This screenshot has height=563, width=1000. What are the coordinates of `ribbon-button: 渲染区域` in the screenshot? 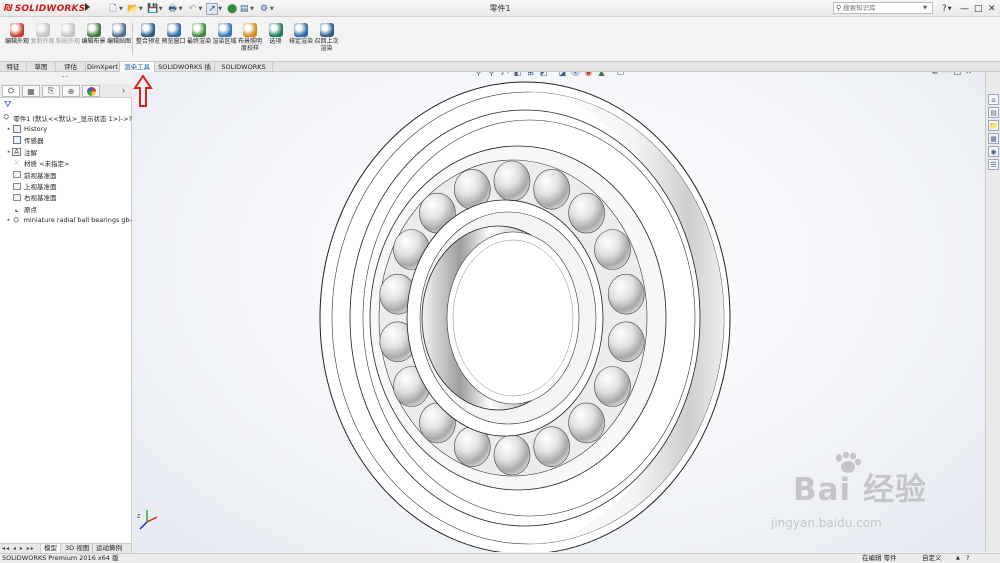 It's located at (225, 34).